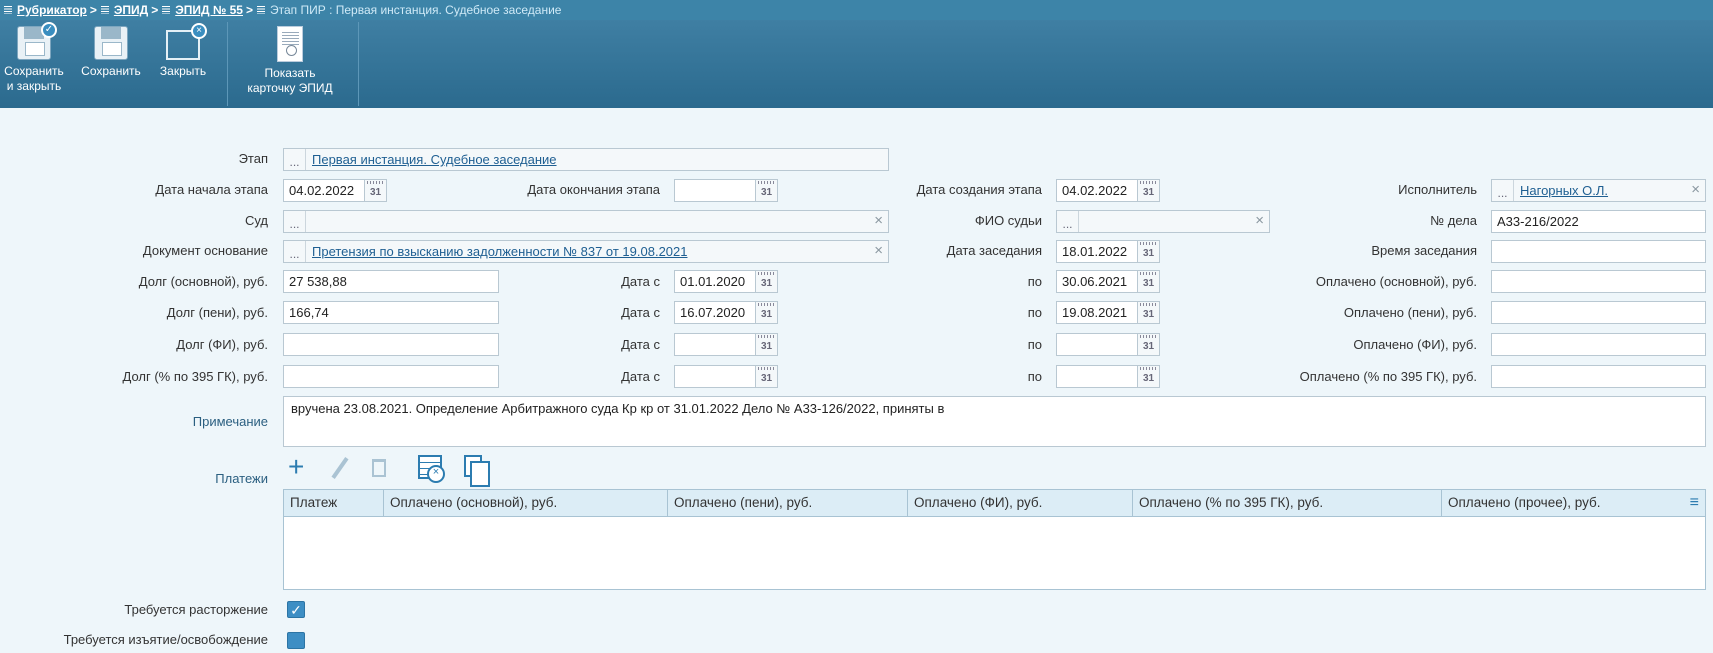 The width and height of the screenshot is (1713, 653). I want to click on debt-395-input, so click(391, 376).